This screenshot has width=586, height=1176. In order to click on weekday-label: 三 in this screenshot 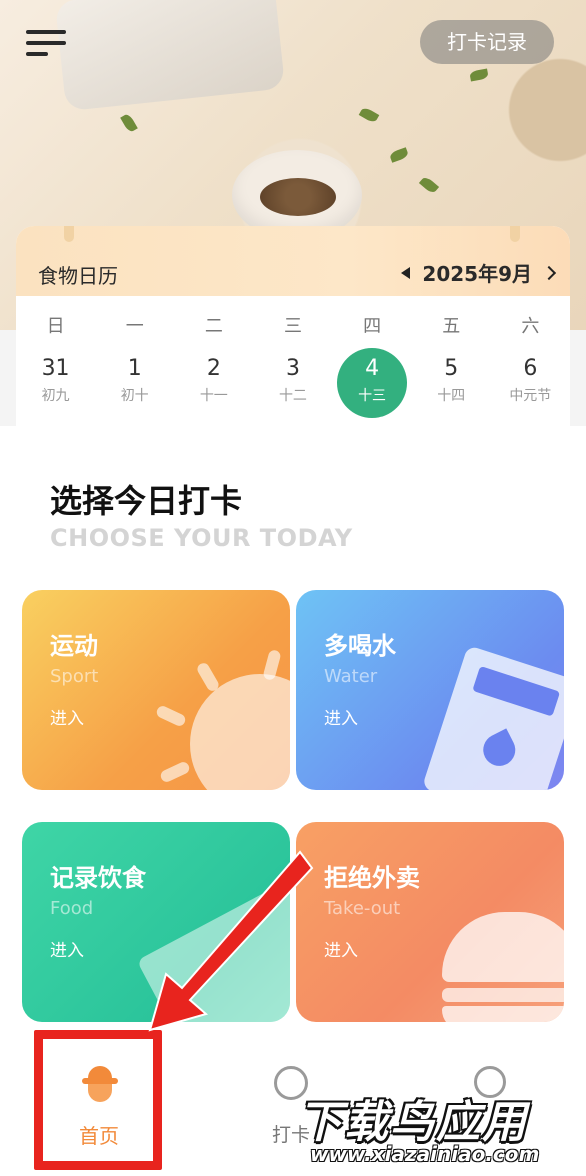, I will do `click(292, 326)`.